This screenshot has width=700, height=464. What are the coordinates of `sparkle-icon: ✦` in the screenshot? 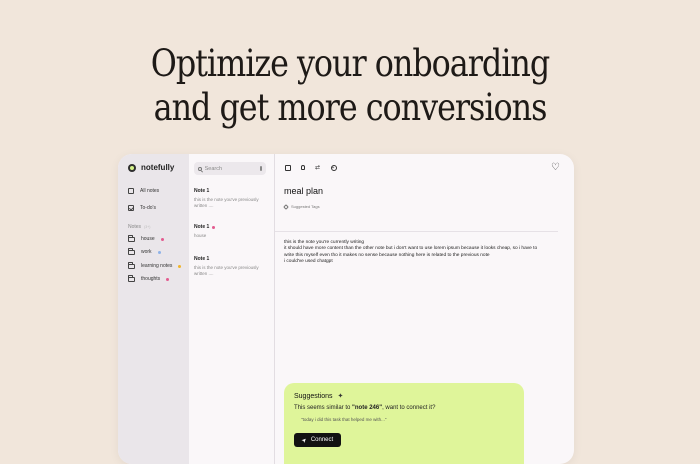 It's located at (340, 396).